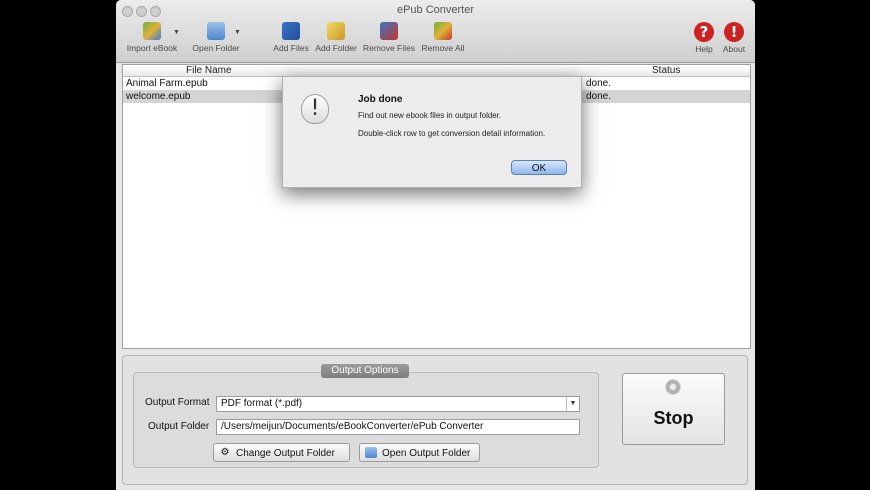 This screenshot has height=490, width=870. I want to click on help-button: ? Help, so click(704, 38).